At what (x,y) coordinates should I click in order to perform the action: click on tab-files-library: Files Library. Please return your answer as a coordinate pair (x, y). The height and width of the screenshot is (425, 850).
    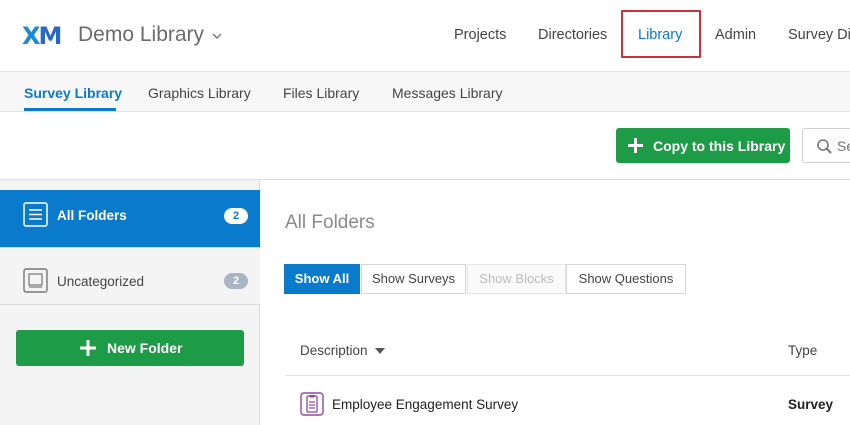
    Looking at the image, I should click on (321, 93).